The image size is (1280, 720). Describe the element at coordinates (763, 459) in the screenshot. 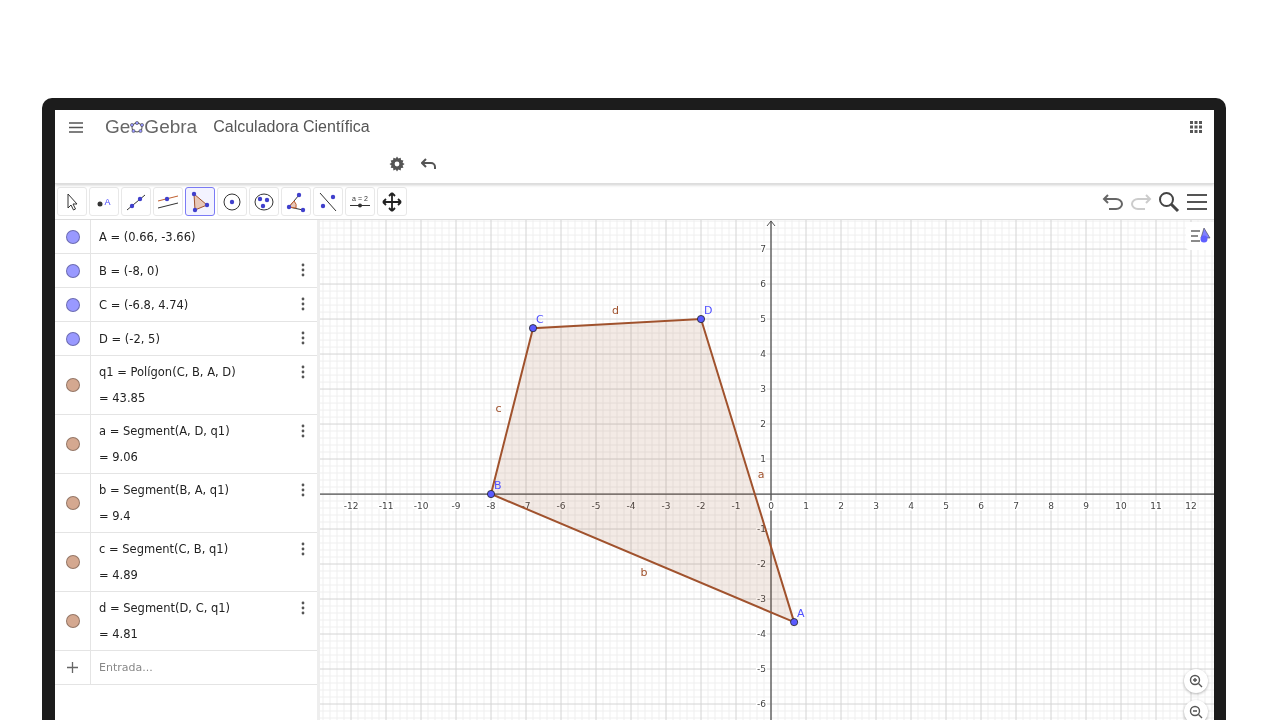

I see `y-tick-label: 1` at that location.